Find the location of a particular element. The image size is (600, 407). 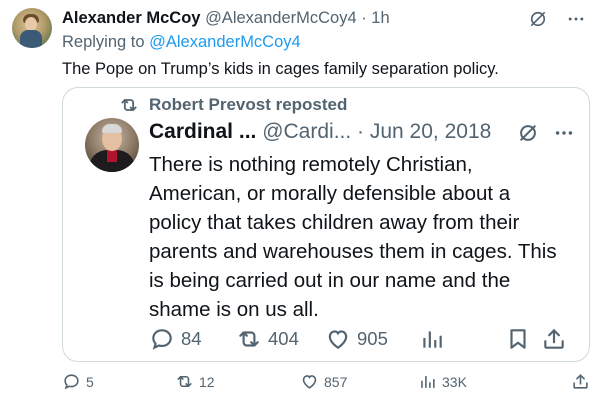

bookmark-icon is located at coordinates (518, 339).